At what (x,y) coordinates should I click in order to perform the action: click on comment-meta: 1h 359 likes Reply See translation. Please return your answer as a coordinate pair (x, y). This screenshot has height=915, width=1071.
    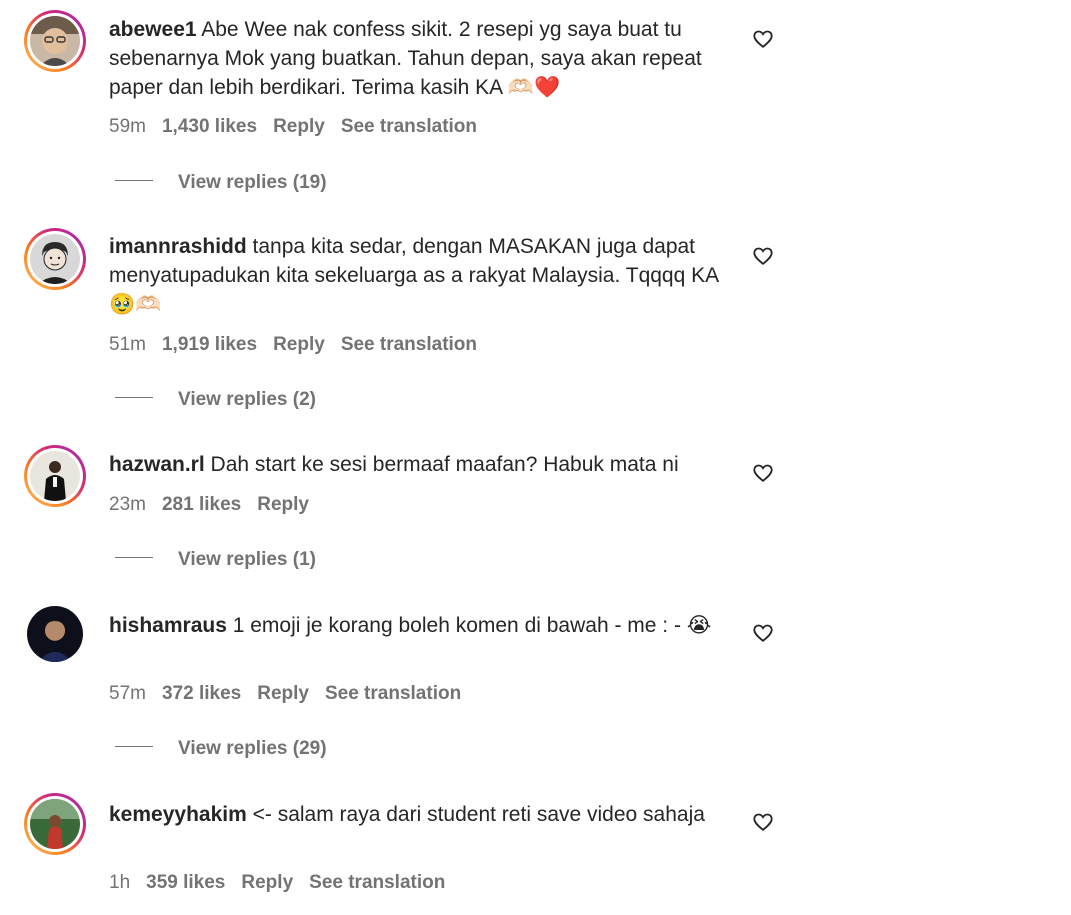
    Looking at the image, I should click on (285, 883).